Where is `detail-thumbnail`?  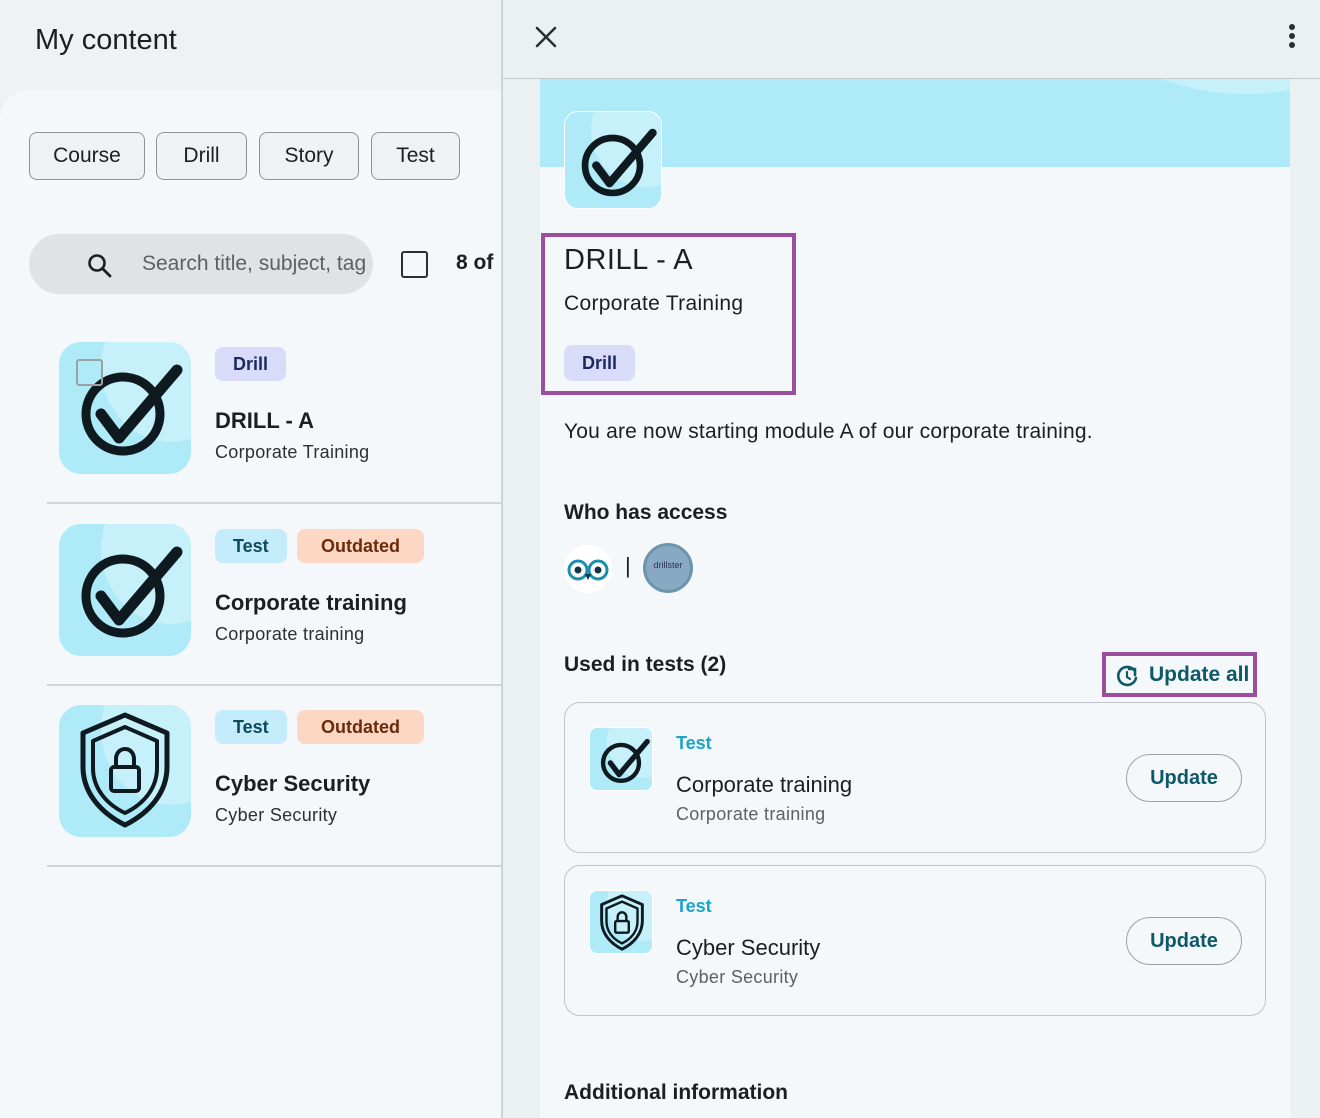 detail-thumbnail is located at coordinates (613, 160).